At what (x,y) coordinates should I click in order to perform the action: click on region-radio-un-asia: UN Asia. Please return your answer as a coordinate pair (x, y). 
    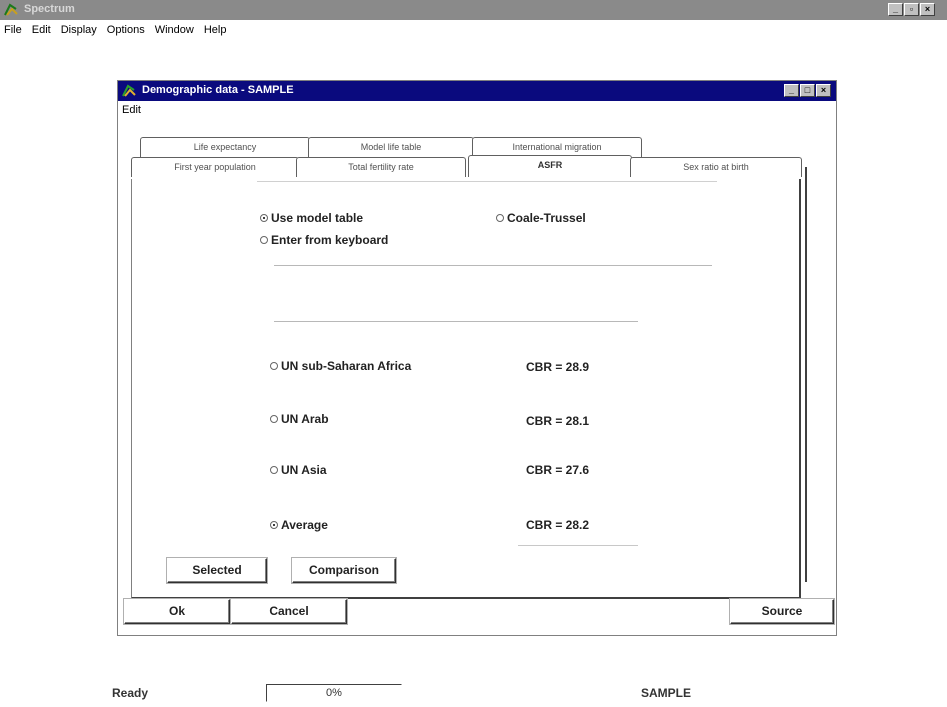
    Looking at the image, I should click on (298, 470).